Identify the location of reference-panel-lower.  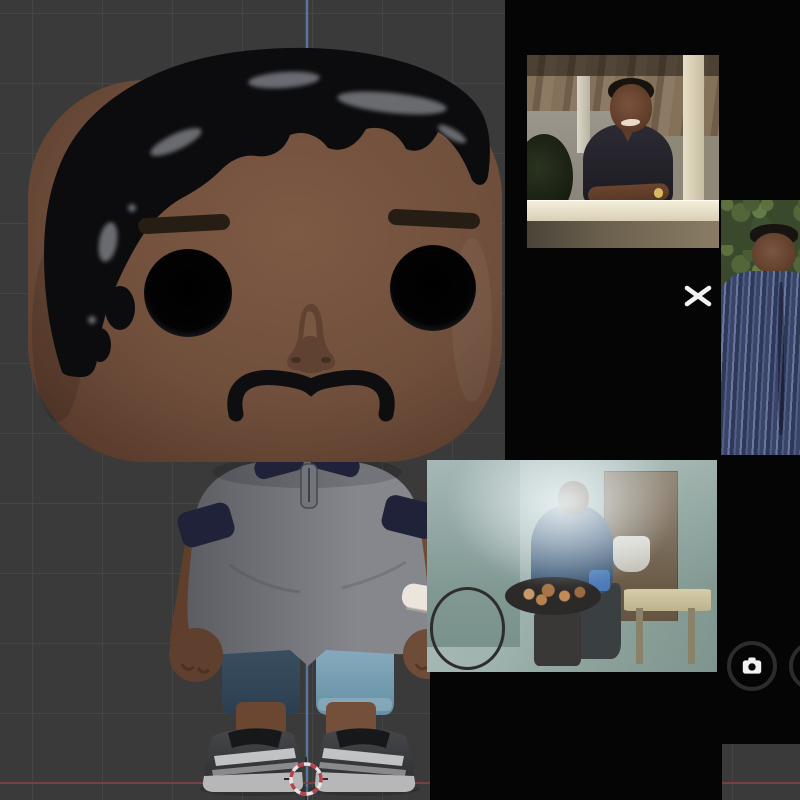
(576, 736).